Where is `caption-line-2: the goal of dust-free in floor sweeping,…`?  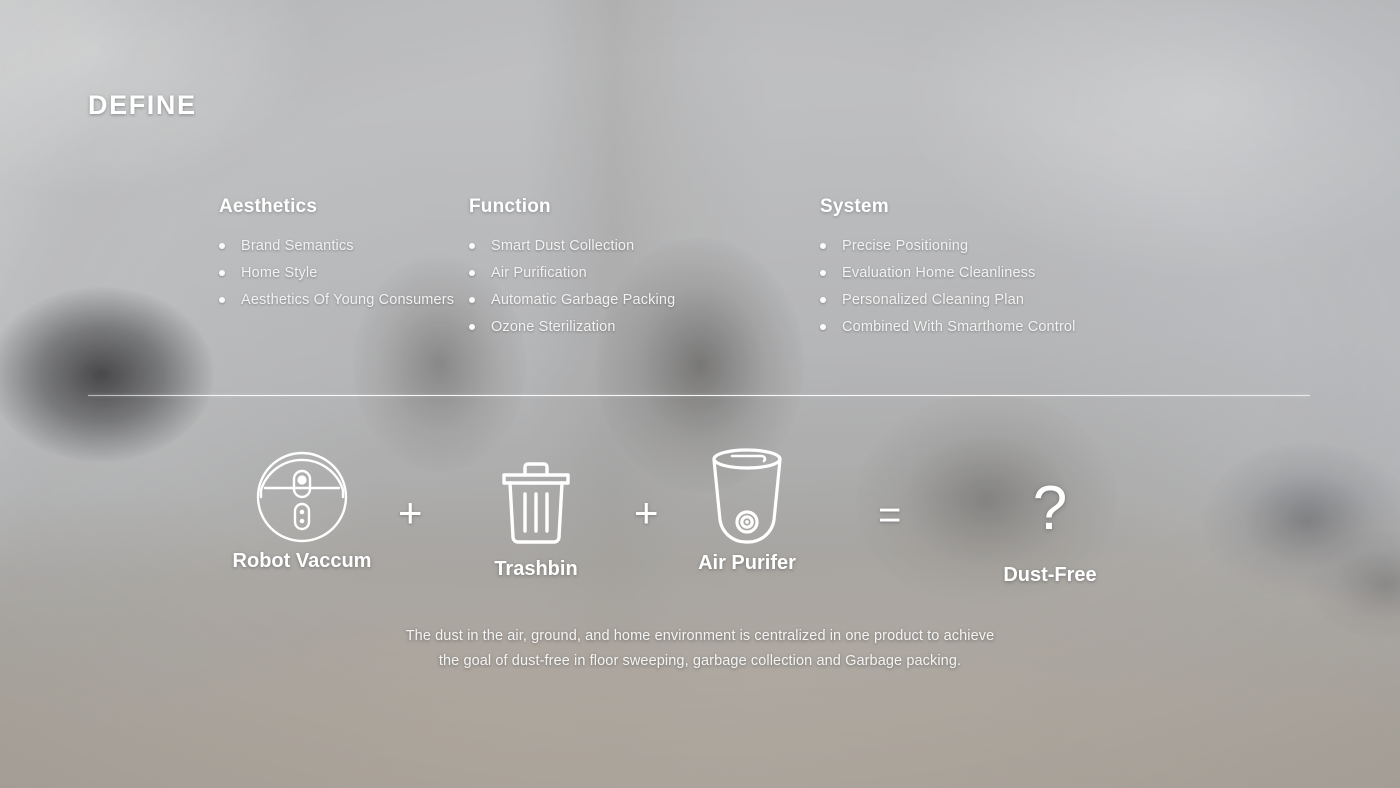
caption-line-2: the goal of dust-free in floor sweeping,… is located at coordinates (700, 661).